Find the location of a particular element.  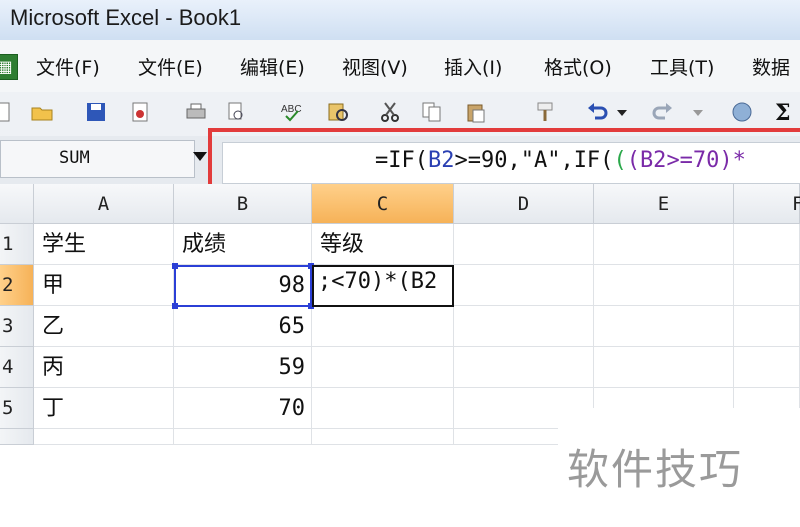

menu-insert: 插入(I) is located at coordinates (473, 66).